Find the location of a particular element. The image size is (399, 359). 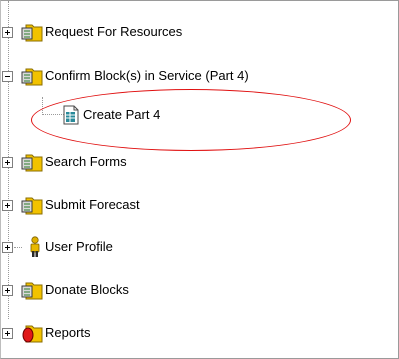

user-icon is located at coordinates (35, 246).